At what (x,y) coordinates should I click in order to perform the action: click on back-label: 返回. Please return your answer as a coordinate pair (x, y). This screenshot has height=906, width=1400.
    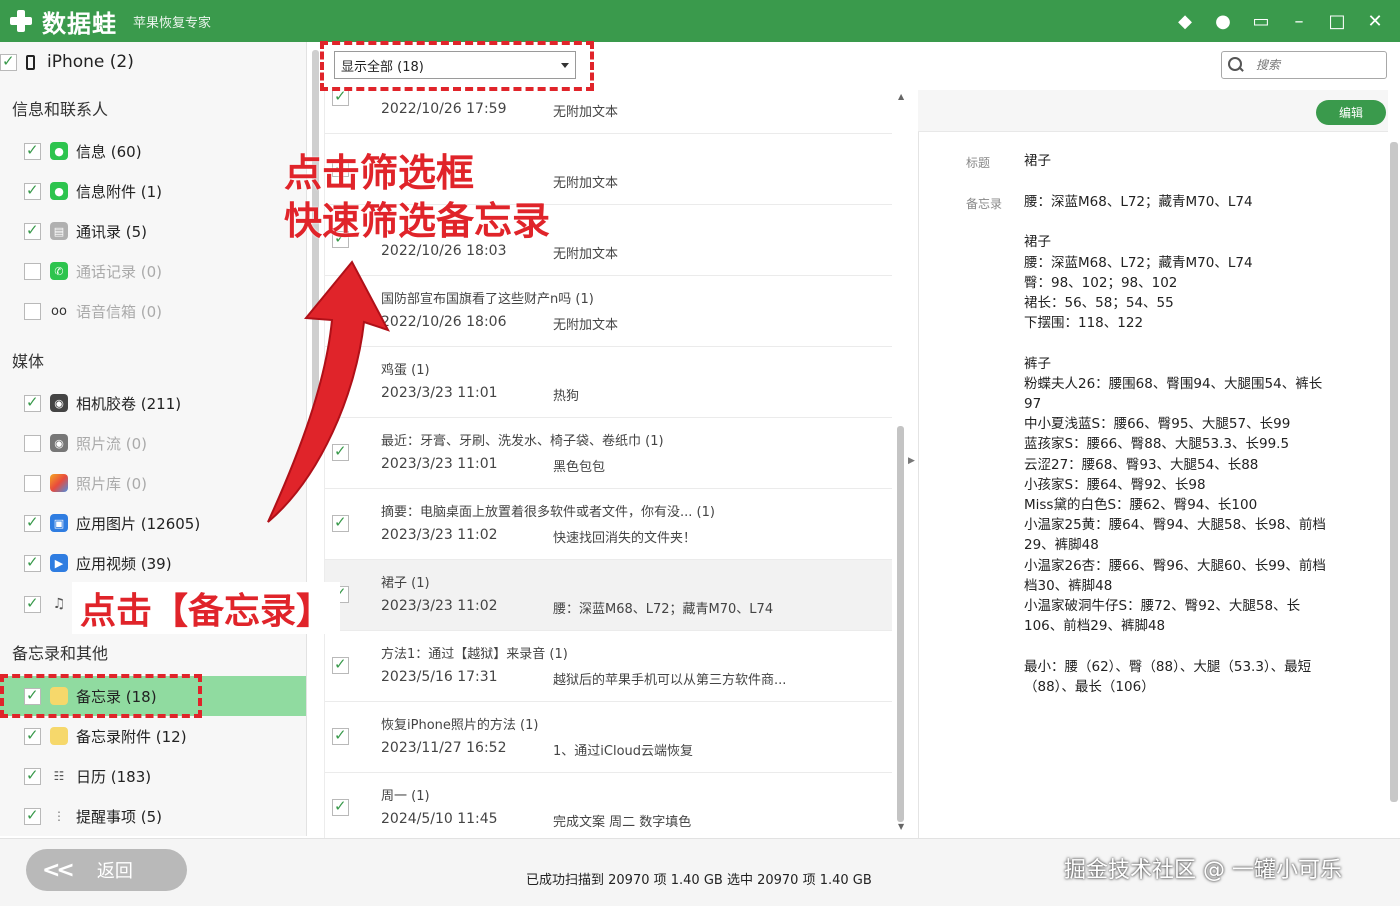
    Looking at the image, I should click on (114, 871).